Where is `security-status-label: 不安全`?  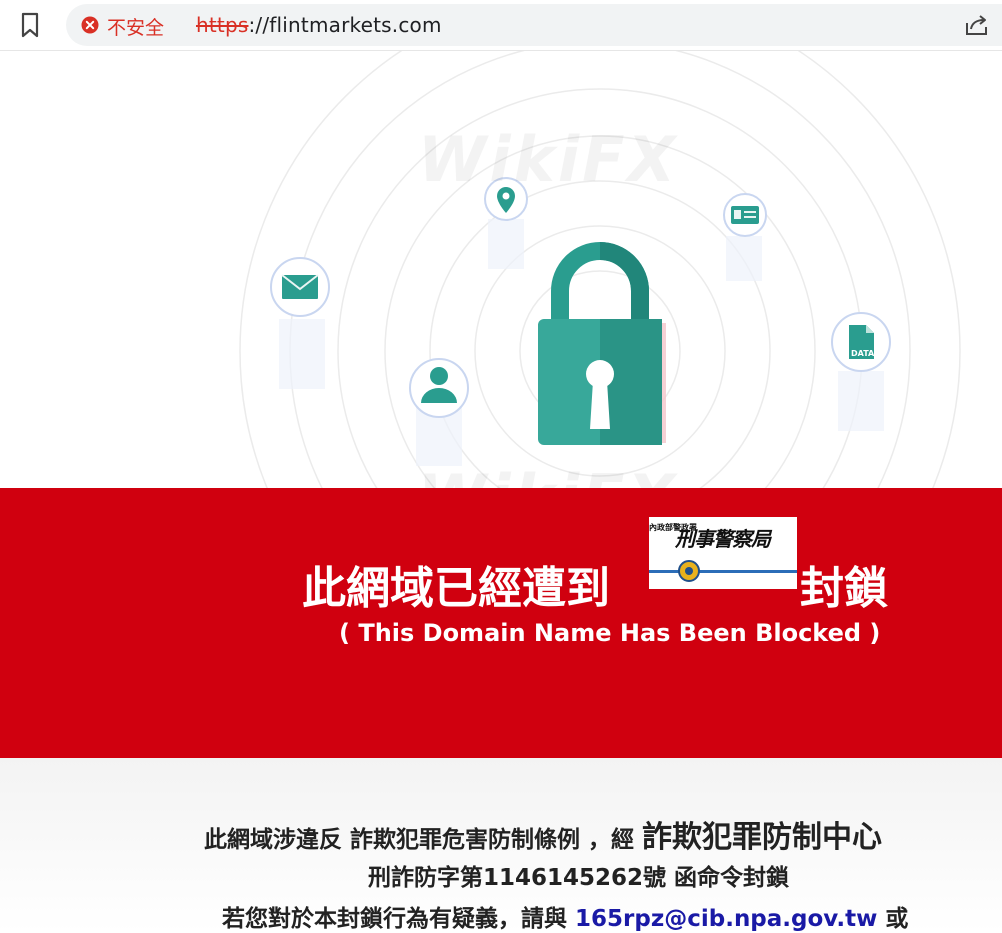
security-status-label: 不安全 is located at coordinates (135, 26).